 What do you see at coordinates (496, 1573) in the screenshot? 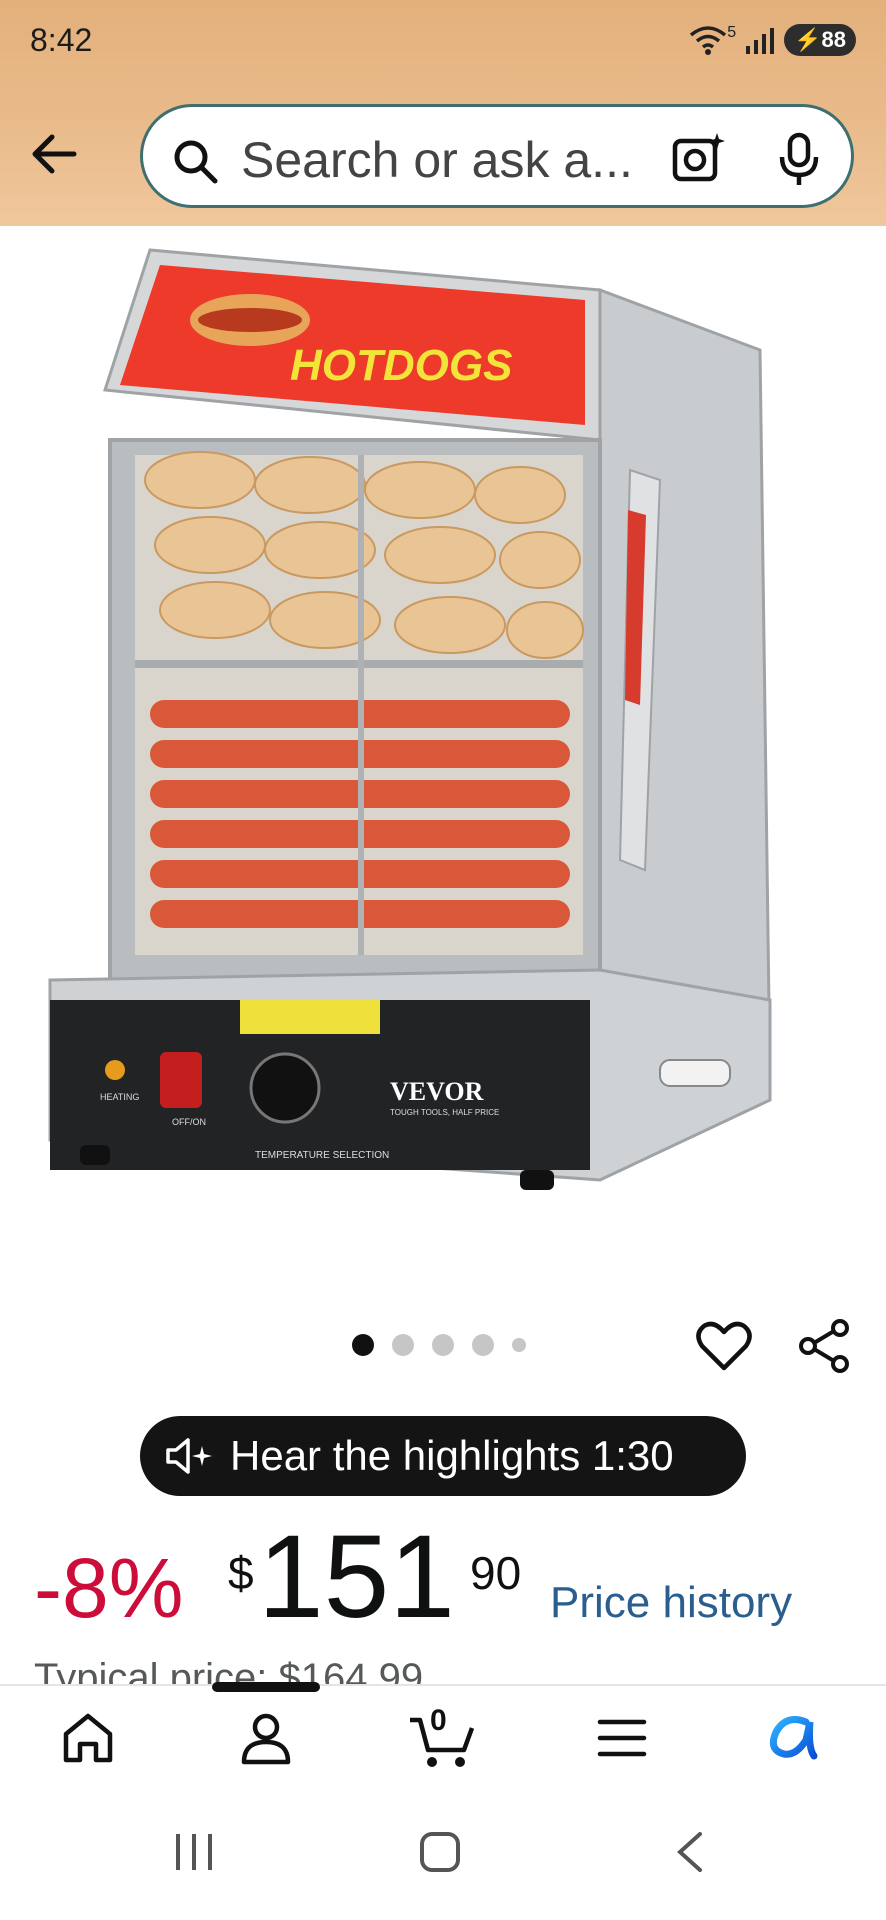
I see `price-fraction: 90` at bounding box center [496, 1573].